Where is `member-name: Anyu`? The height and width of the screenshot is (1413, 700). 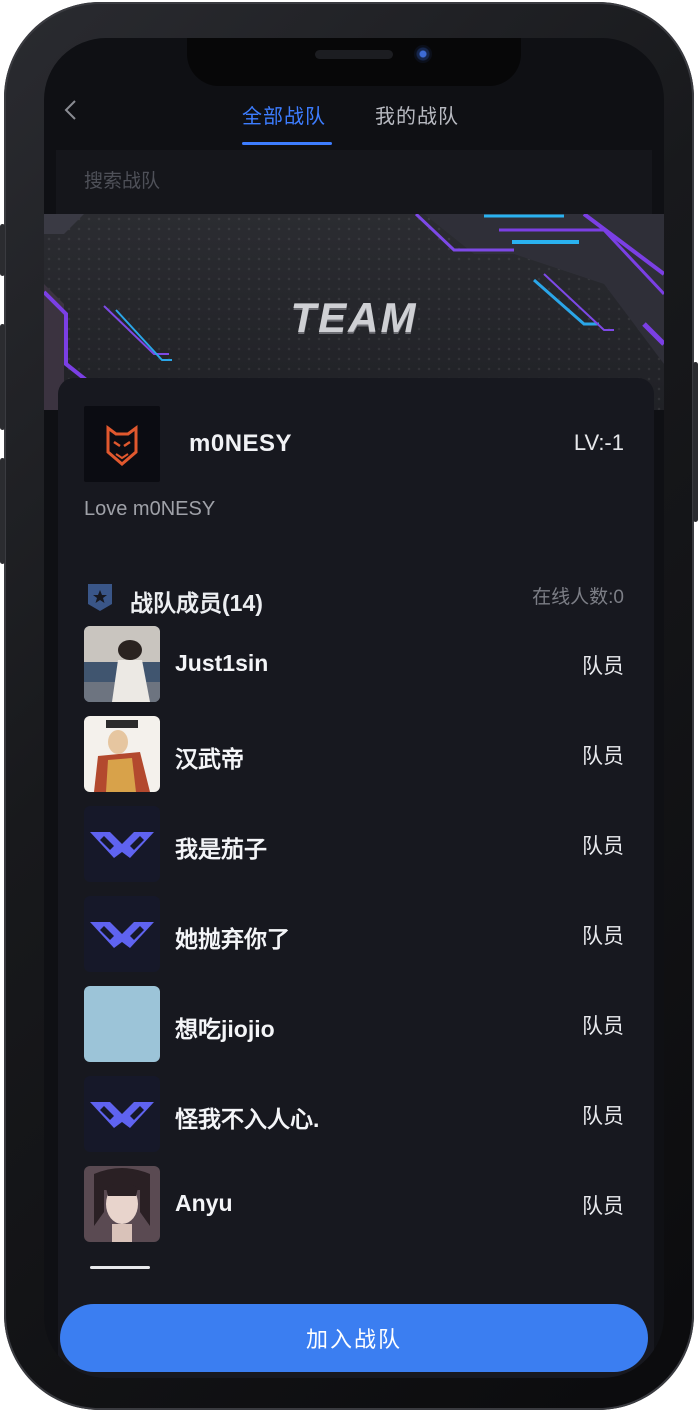
member-name: Anyu is located at coordinates (204, 1203).